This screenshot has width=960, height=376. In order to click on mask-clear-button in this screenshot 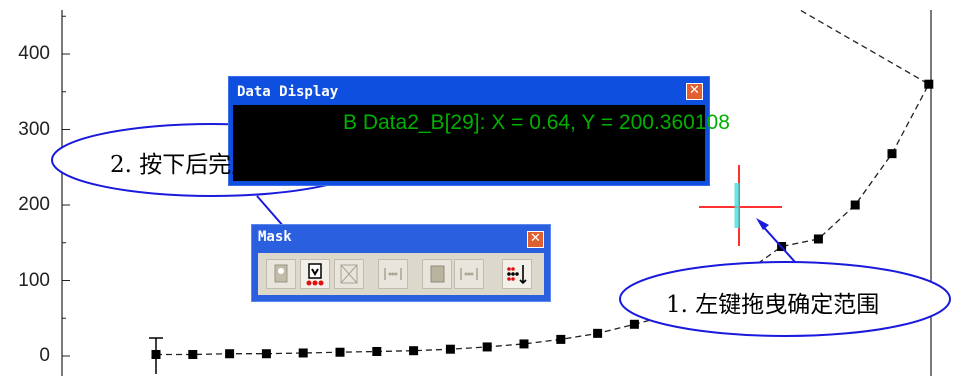, I will do `click(349, 274)`.